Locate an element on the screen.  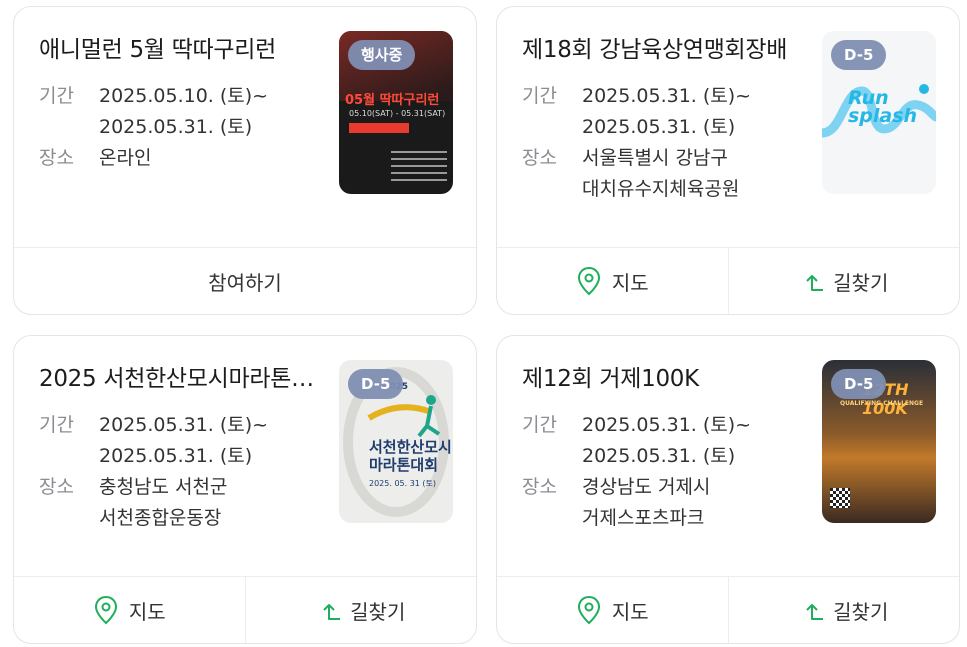
qr-code is located at coordinates (840, 498).